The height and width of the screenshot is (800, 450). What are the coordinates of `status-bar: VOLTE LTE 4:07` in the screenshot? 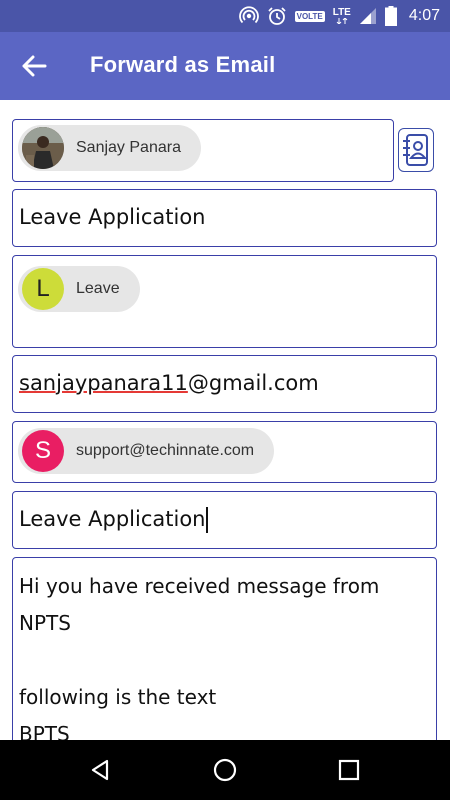 It's located at (225, 16).